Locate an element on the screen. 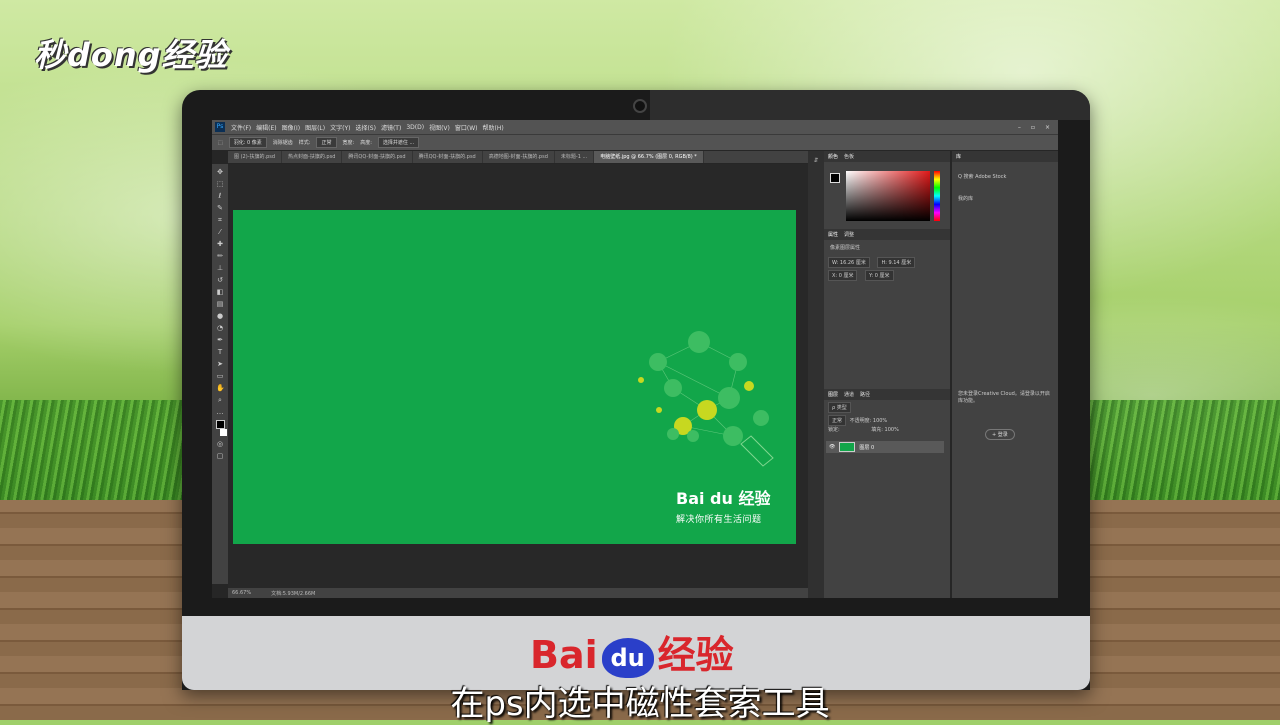 This screenshot has height=725, width=1280. menu-help: 帮助(H) is located at coordinates (493, 127).